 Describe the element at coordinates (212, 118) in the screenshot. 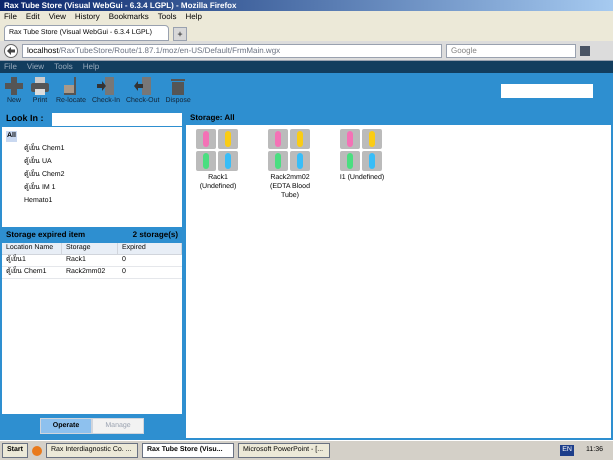

I see `panel-title: Storage: All` at that location.